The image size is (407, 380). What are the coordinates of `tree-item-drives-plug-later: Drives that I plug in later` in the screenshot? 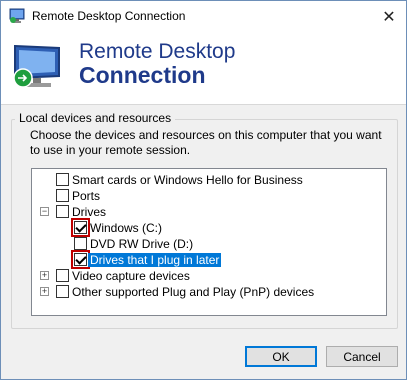 It's located at (208, 259).